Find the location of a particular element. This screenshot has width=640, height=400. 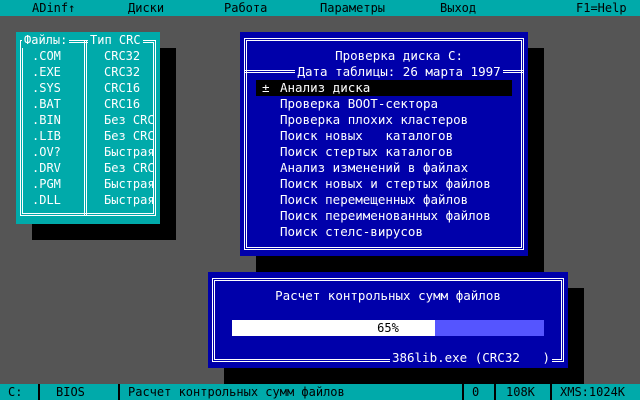

file-row: .OV? Быстрая is located at coordinates (88, 152).